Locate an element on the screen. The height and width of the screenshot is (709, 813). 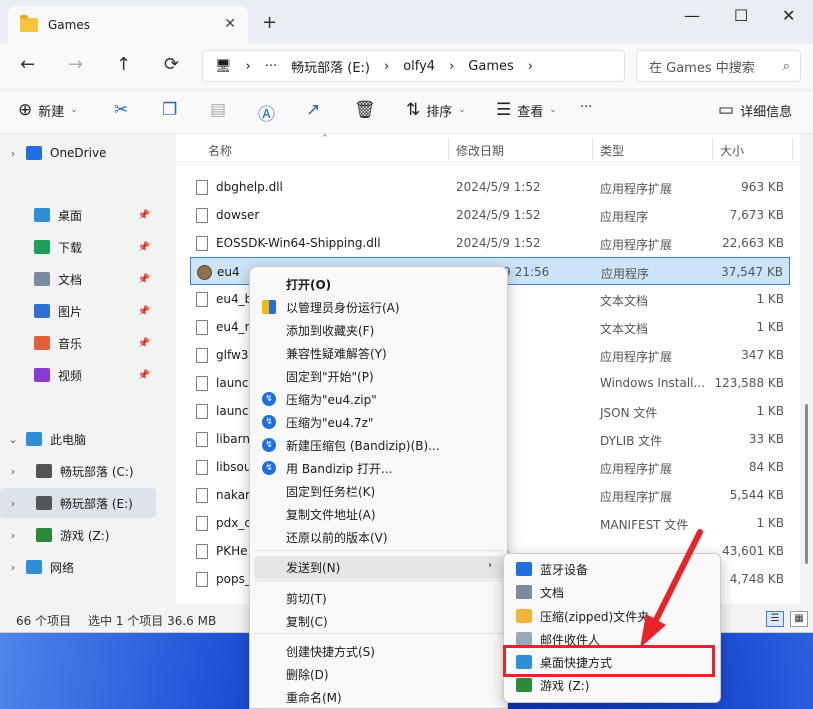
tiles-view-button: ▦ is located at coordinates (799, 619).